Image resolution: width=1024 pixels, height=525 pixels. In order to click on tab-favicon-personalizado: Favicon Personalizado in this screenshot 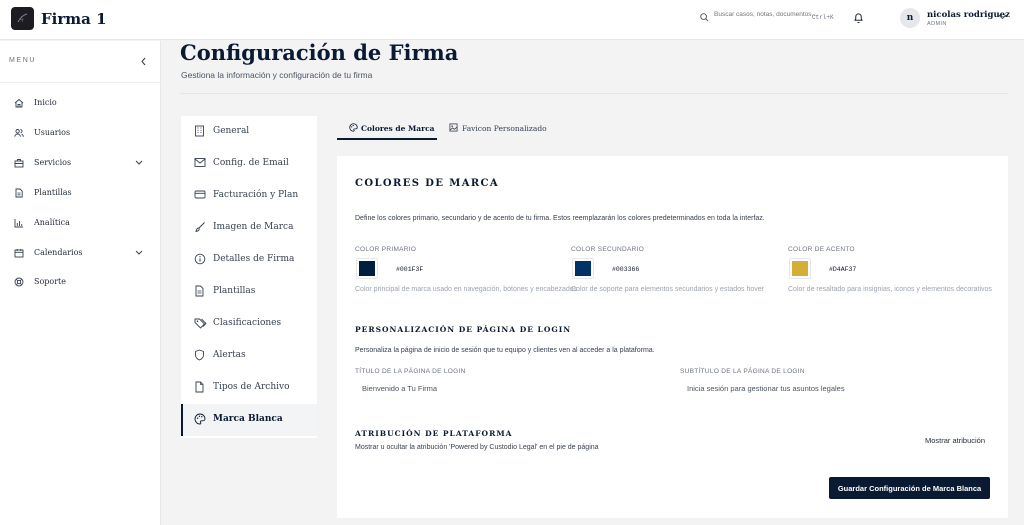, I will do `click(497, 129)`.